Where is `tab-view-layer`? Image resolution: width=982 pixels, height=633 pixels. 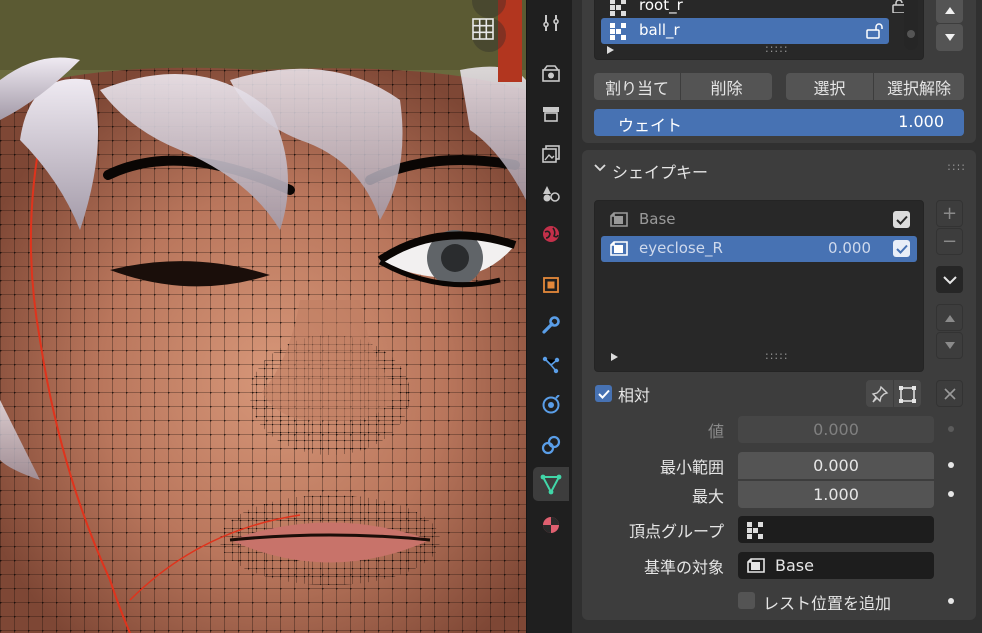 tab-view-layer is located at coordinates (551, 154).